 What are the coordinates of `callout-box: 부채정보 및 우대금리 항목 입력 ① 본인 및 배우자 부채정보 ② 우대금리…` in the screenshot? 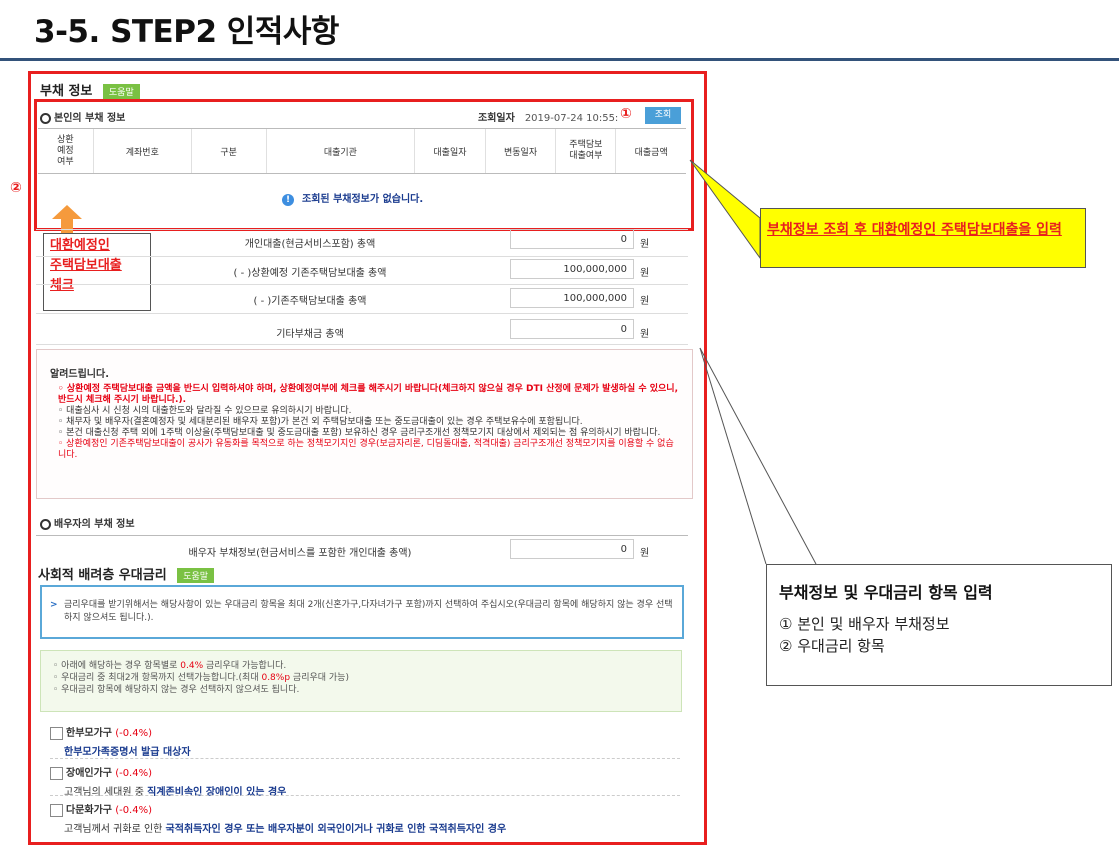 It's located at (939, 625).